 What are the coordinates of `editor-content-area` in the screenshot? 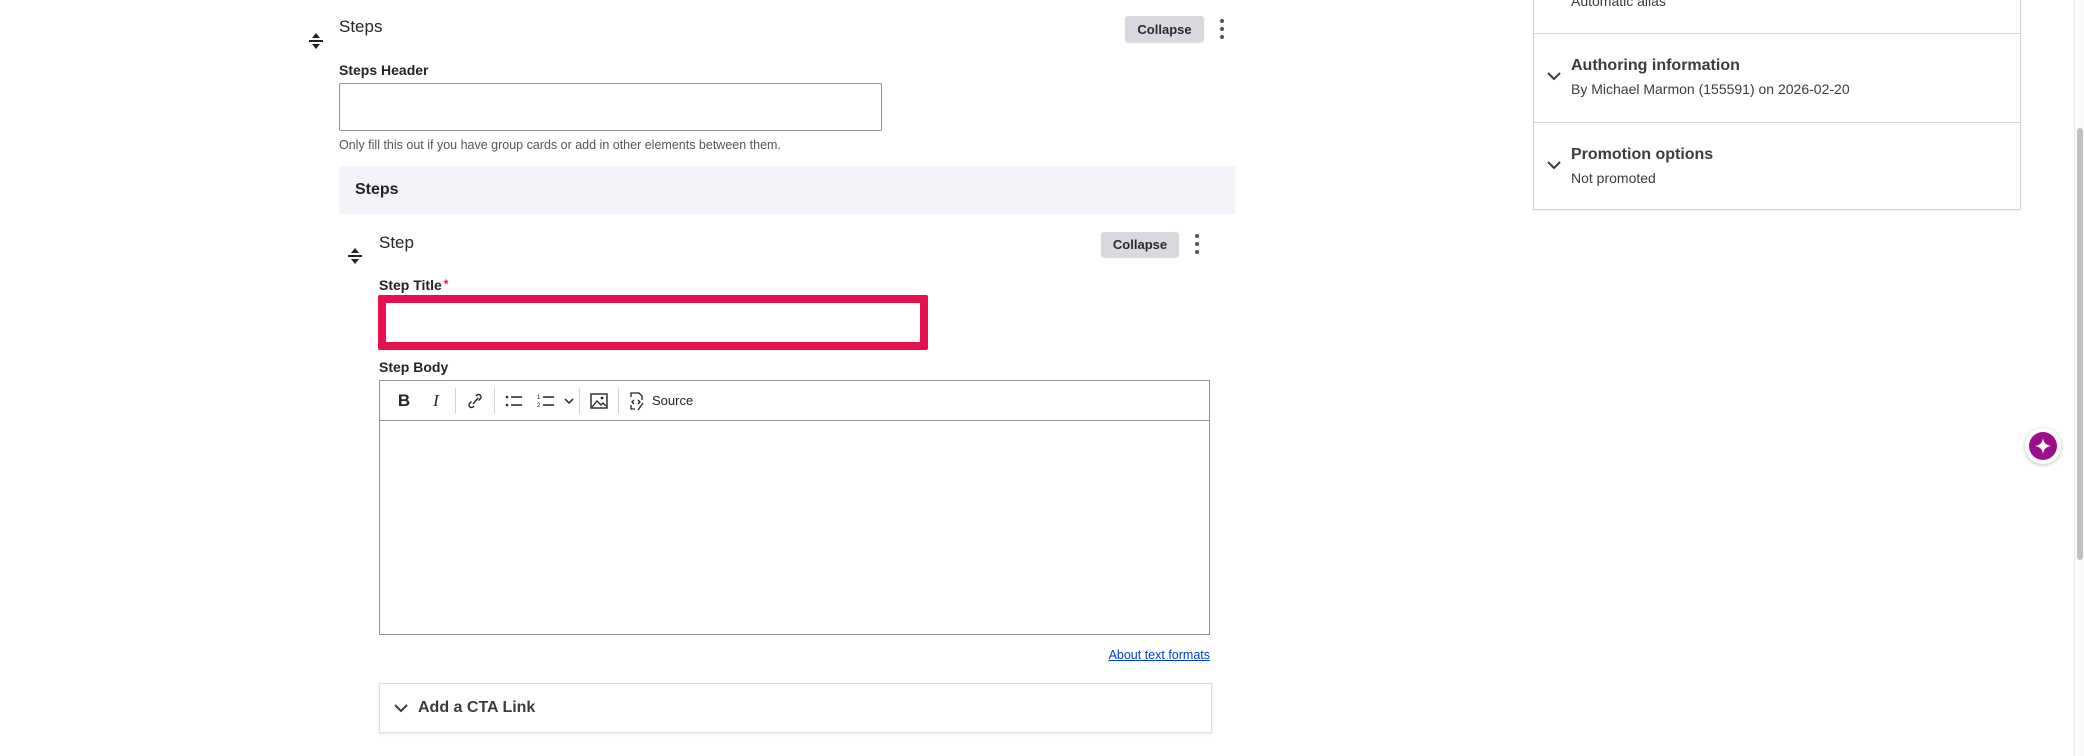 It's located at (794, 528).